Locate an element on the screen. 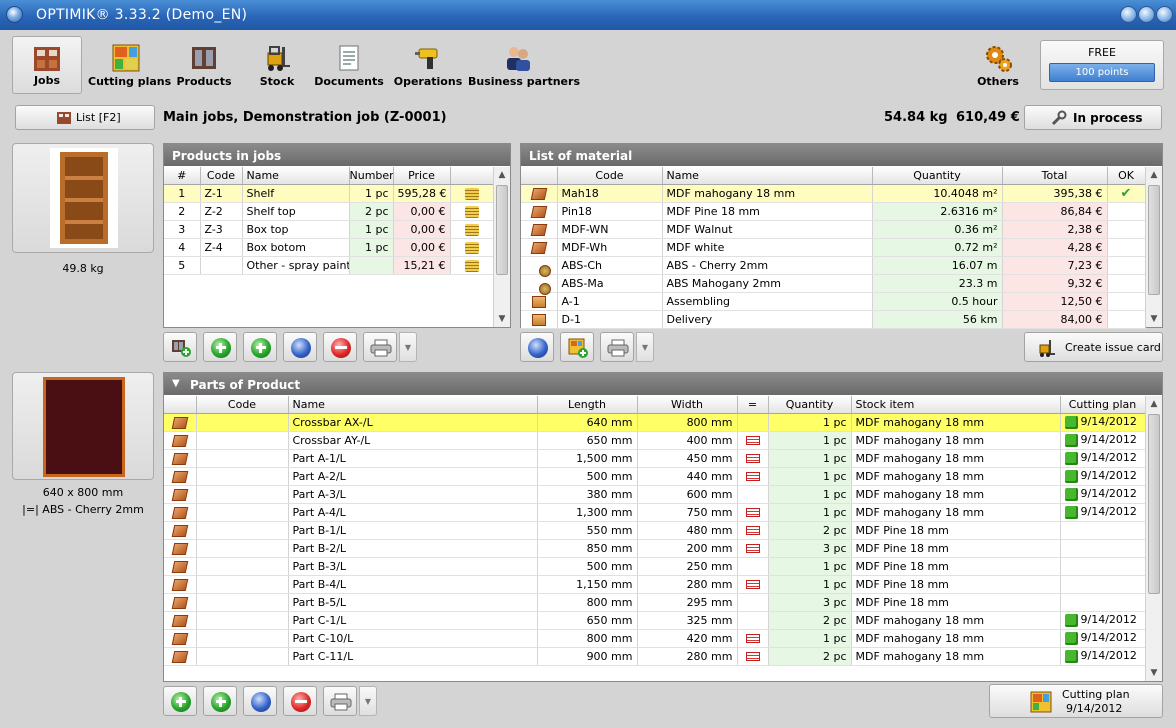 Image resolution: width=1176 pixels, height=728 pixels. table-row: 3 Z-3 Box top 1 pc 0,00 € is located at coordinates (329, 229).